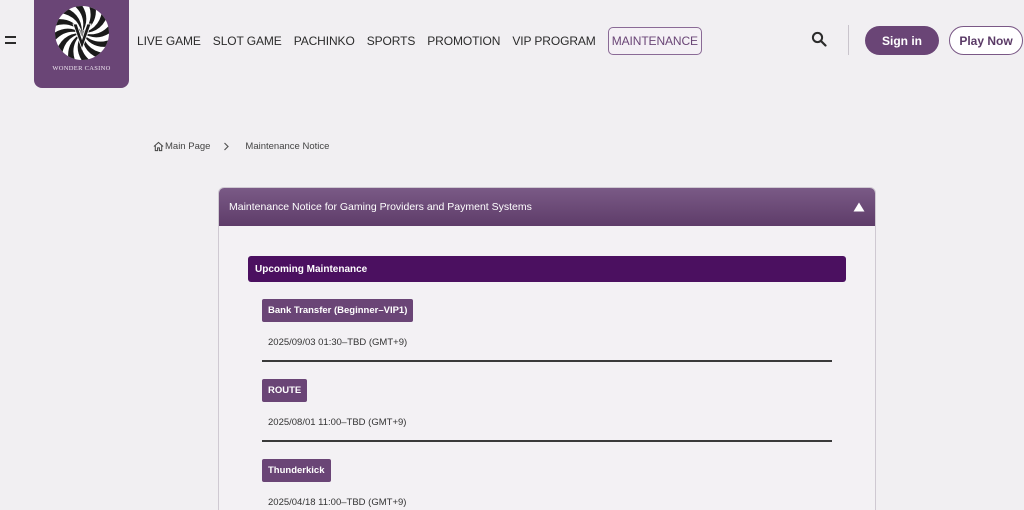  Describe the element at coordinates (10, 40) in the screenshot. I see `menu-icon` at that location.